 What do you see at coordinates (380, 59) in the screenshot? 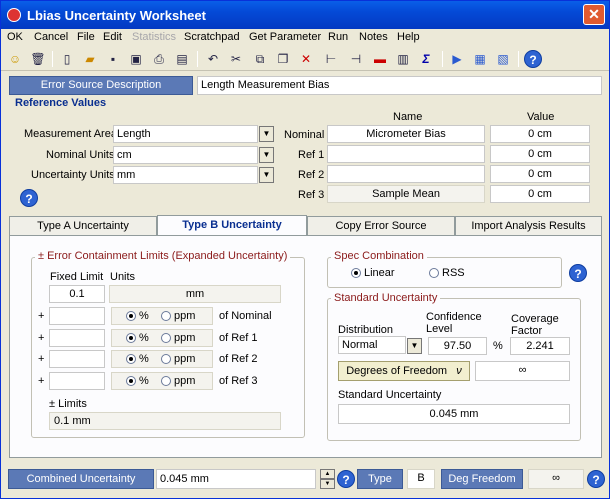
I see `truck-icon: ▬` at bounding box center [380, 59].